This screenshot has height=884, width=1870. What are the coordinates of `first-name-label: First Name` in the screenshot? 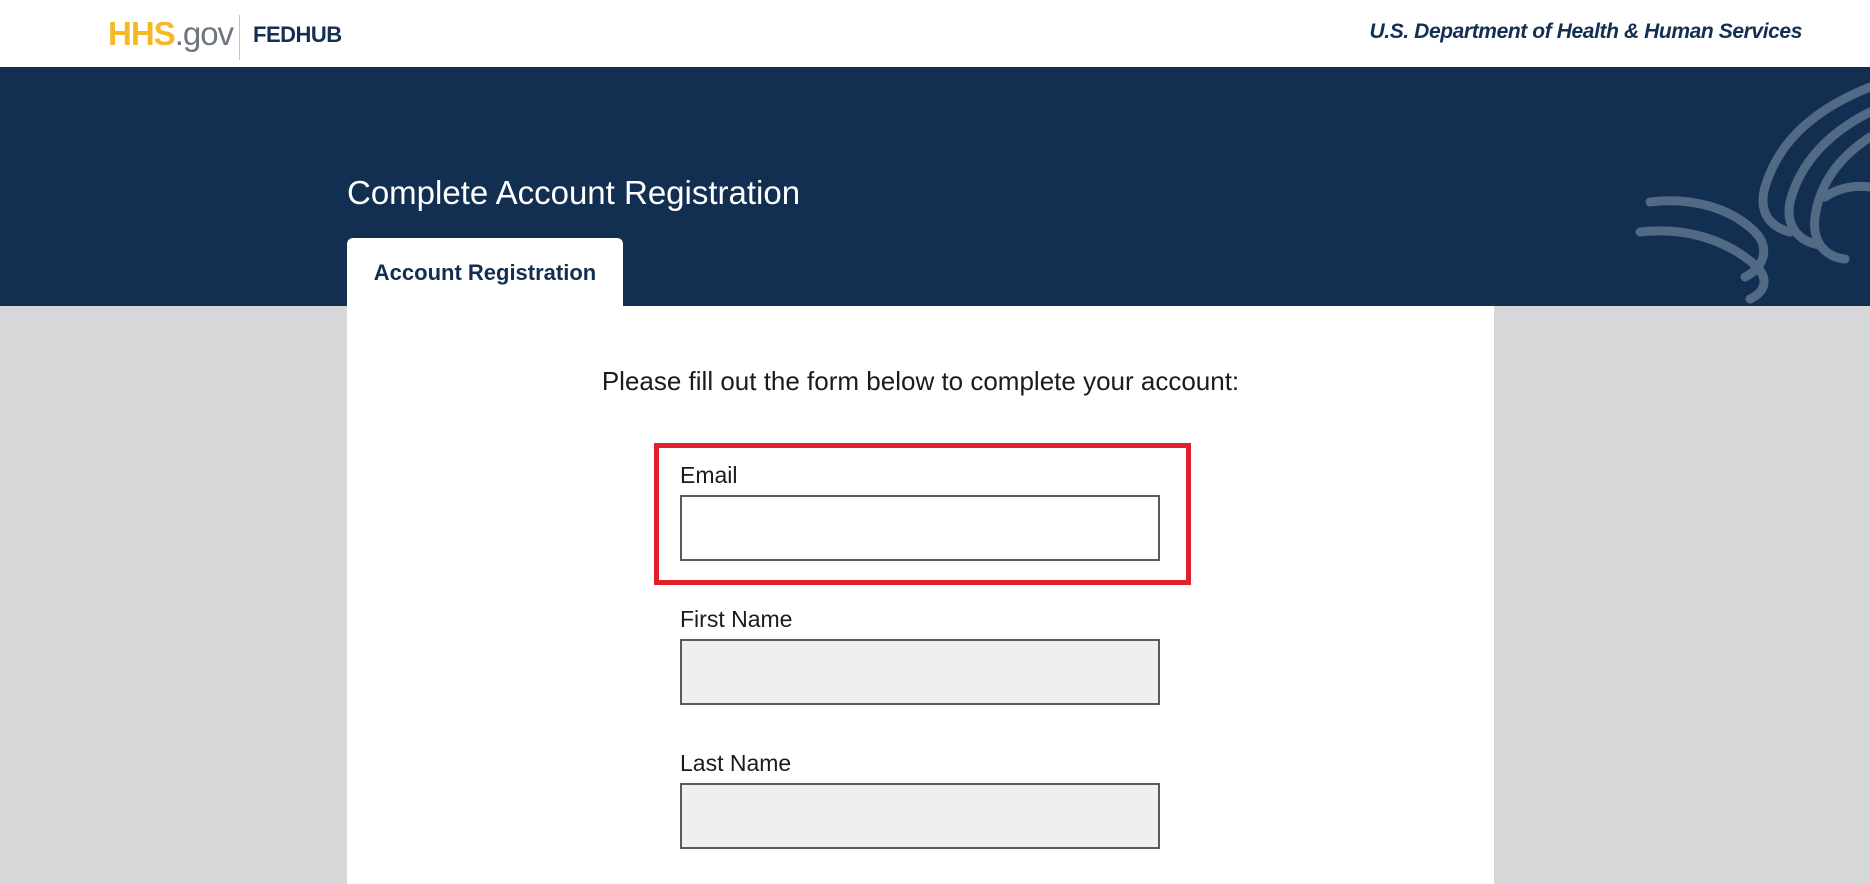 It's located at (736, 619).